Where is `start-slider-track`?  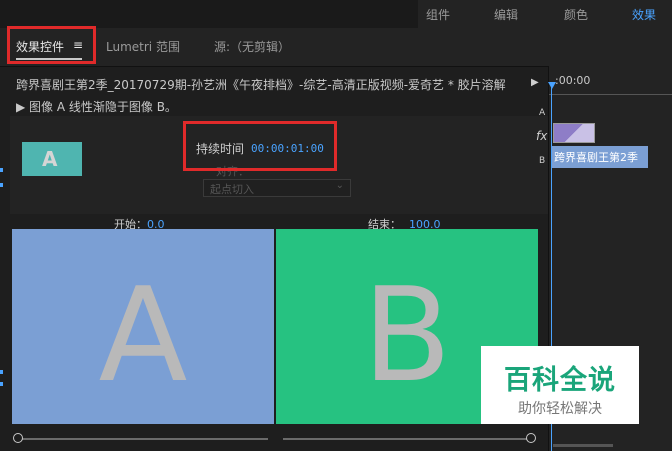
start-slider-track is located at coordinates (143, 439).